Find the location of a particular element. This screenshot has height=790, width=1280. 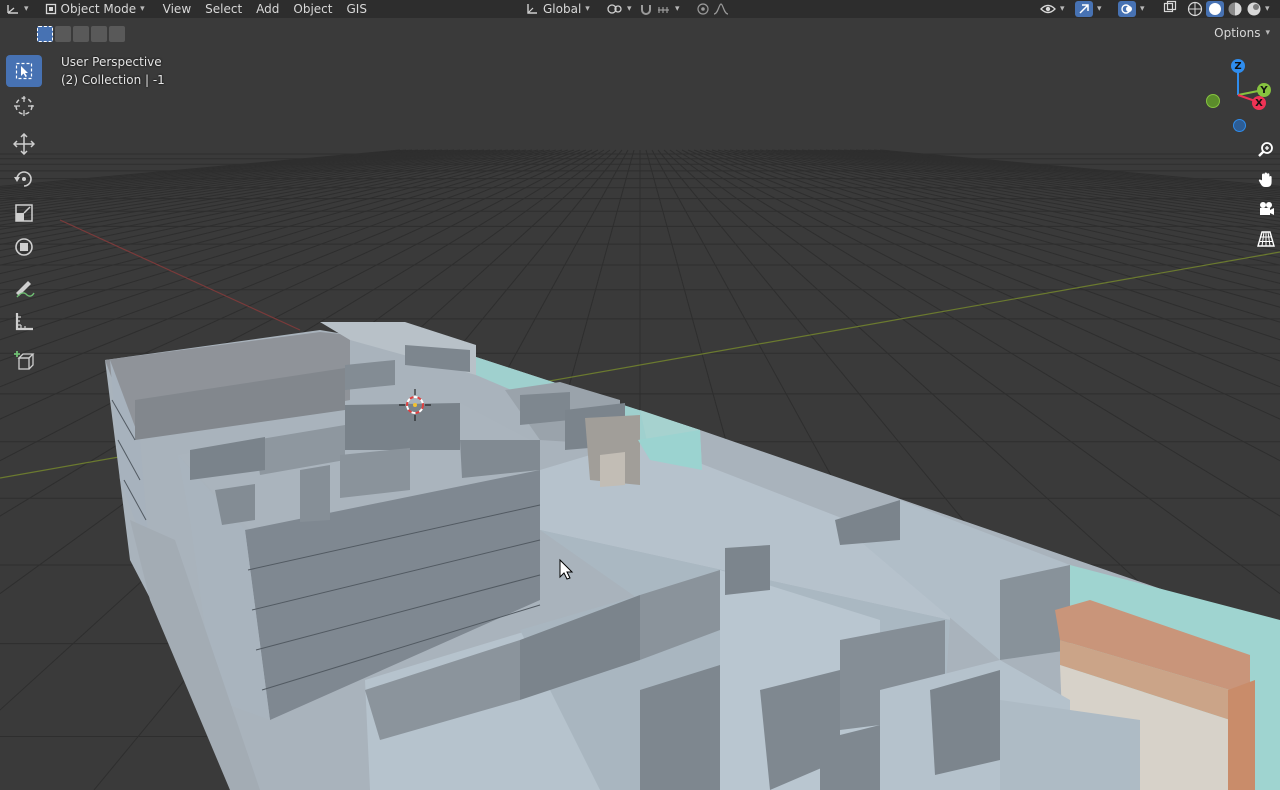

gizmo-y-axis: Y is located at coordinates (1264, 90).